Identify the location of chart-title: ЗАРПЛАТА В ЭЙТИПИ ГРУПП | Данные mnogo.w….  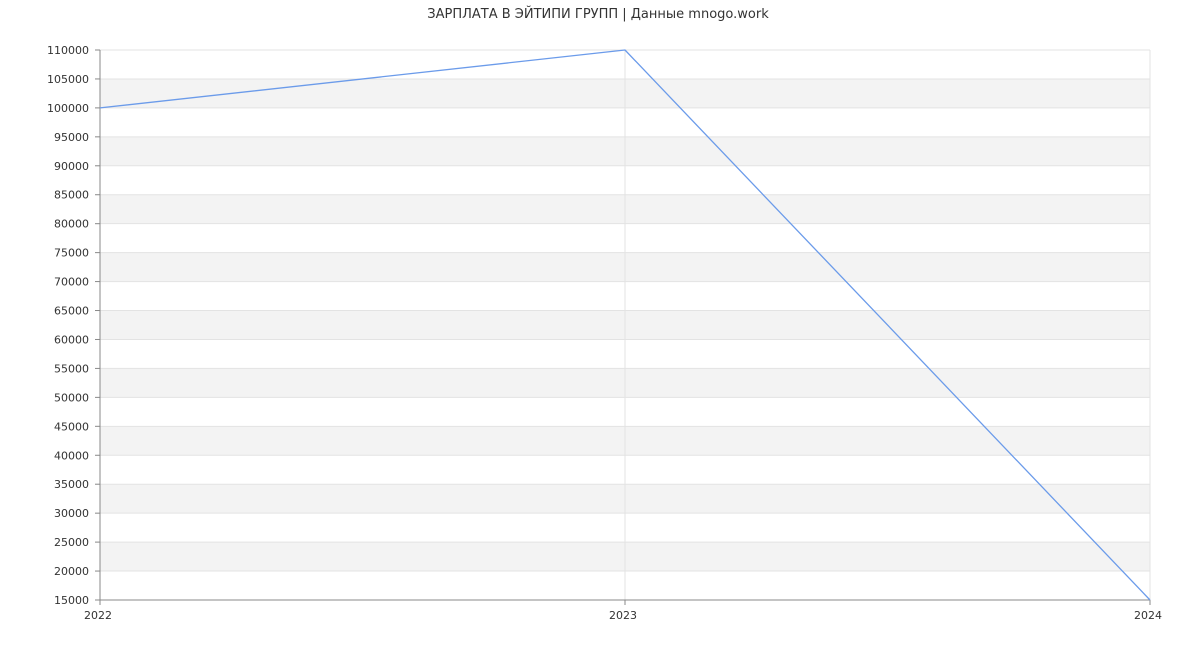
(598, 14).